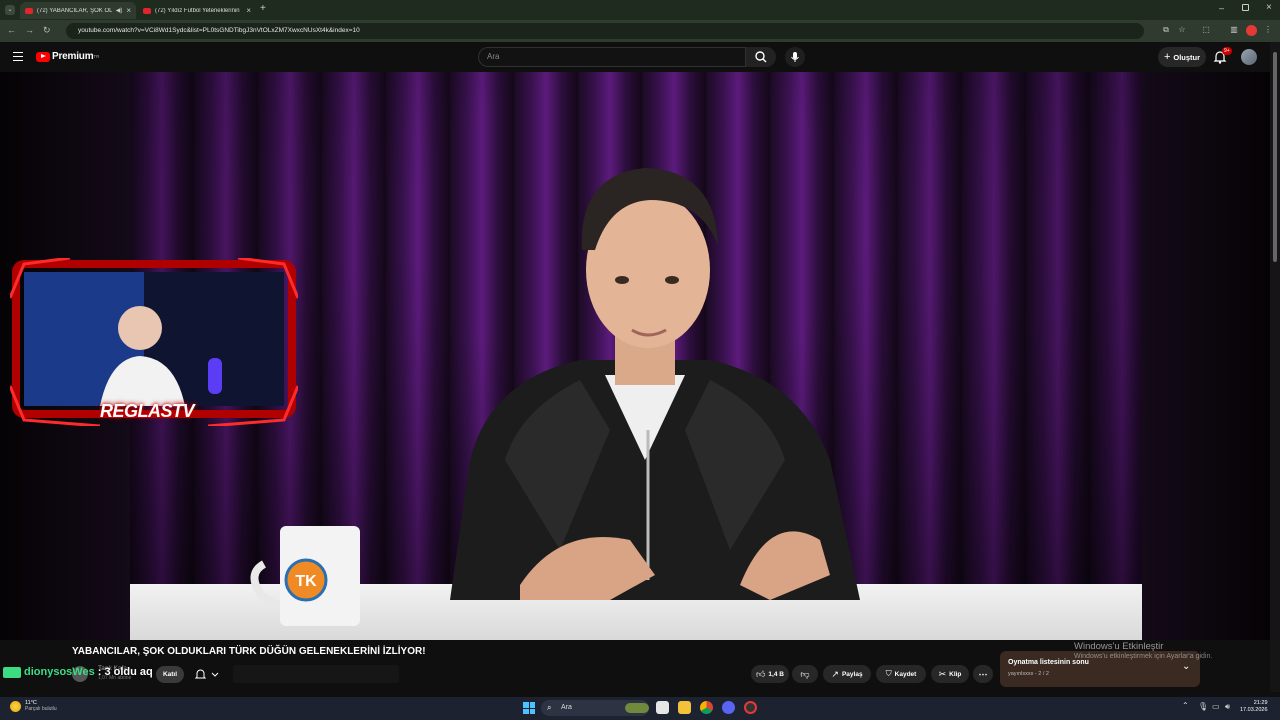 Image resolution: width=1280 pixels, height=720 pixels. What do you see at coordinates (835, 673) in the screenshot?
I see `share-arrow-icon: ↗` at bounding box center [835, 673].